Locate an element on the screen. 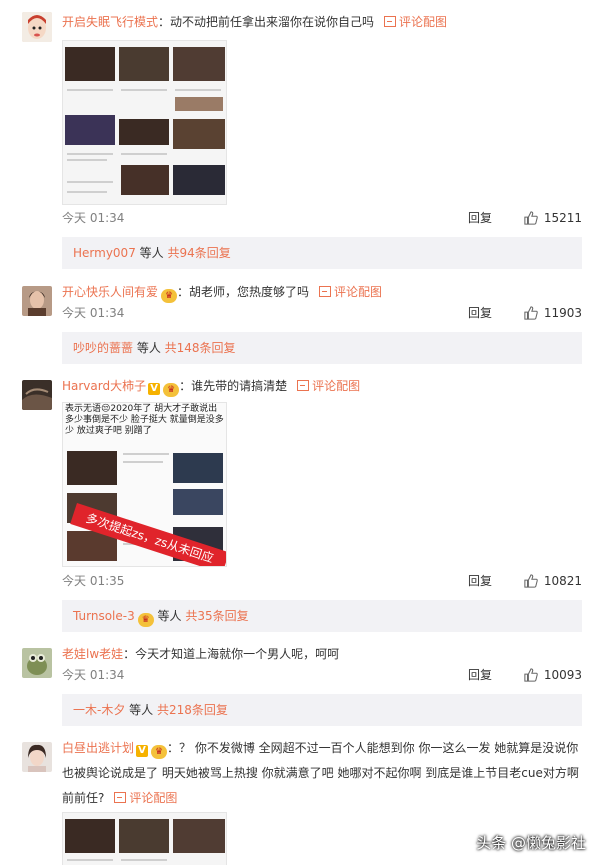  replies-summary: 一木-木夕 等人 共218条回复 is located at coordinates (322, 710).